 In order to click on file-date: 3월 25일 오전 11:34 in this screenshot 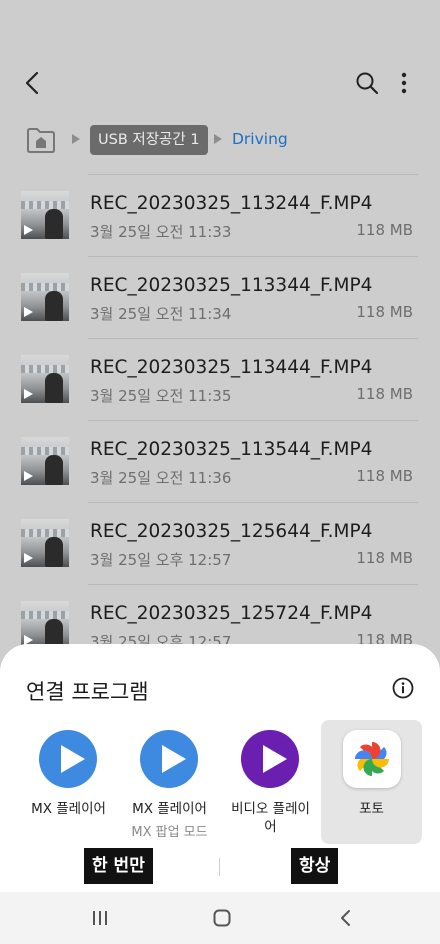, I will do `click(161, 314)`.